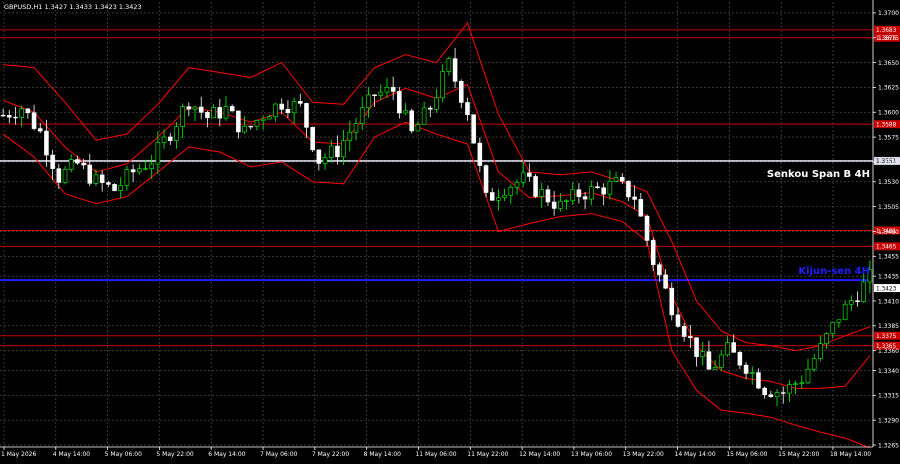 The height and width of the screenshot is (464, 900). Describe the element at coordinates (888, 351) in the screenshot. I see `y-tick-label: 1.3360` at that location.